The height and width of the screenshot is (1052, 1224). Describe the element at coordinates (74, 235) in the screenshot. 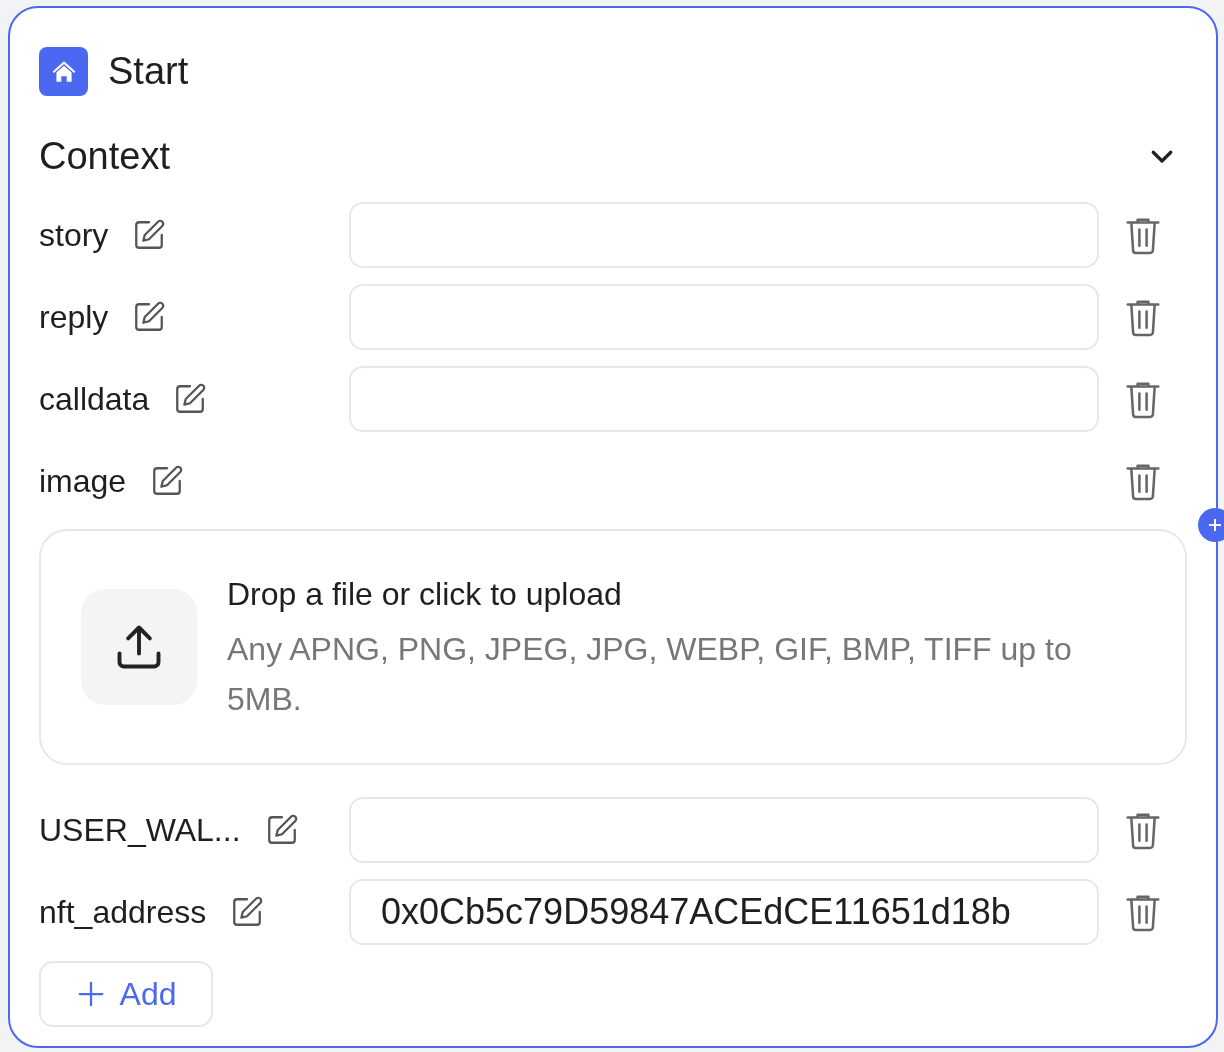

I see `field-name: story` at that location.